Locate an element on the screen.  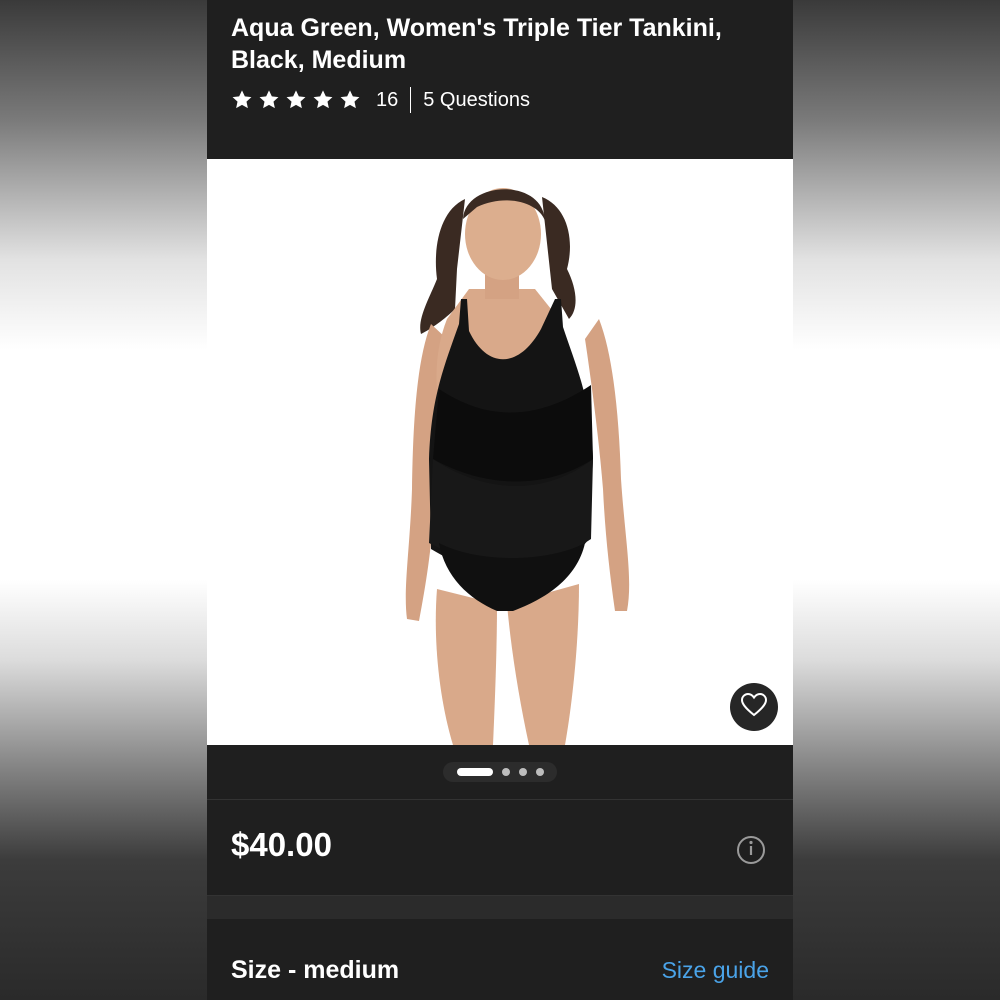
rating-row: 16 5 Questions is located at coordinates (380, 100).